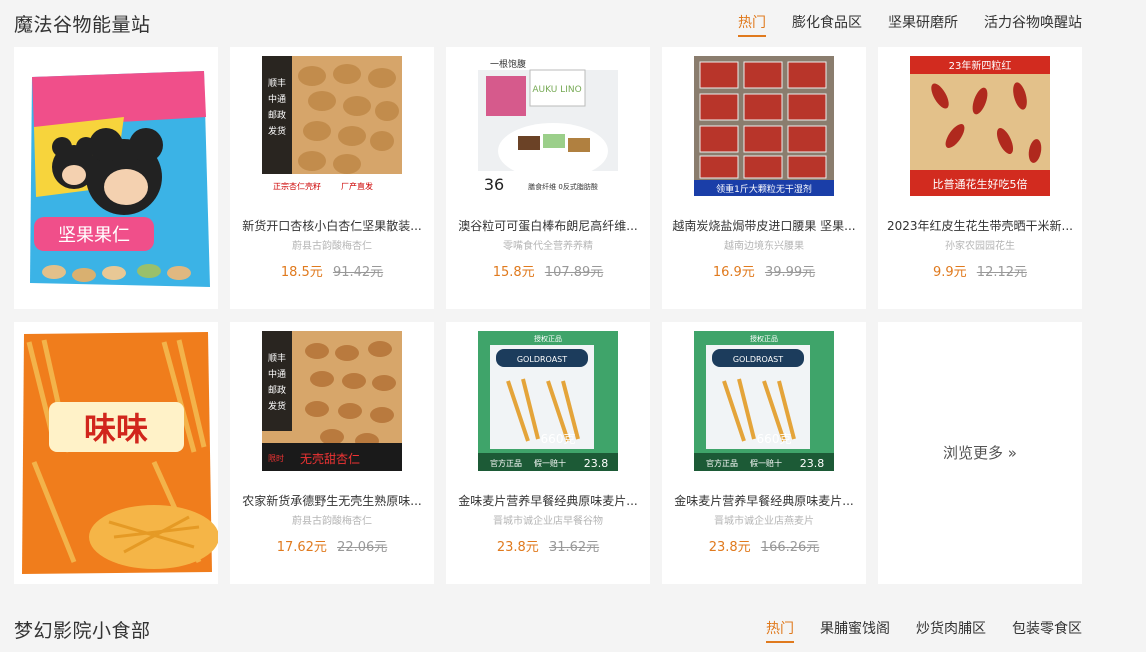  I want to click on nut-bag-image: 坚果果仁, so click(116, 178).